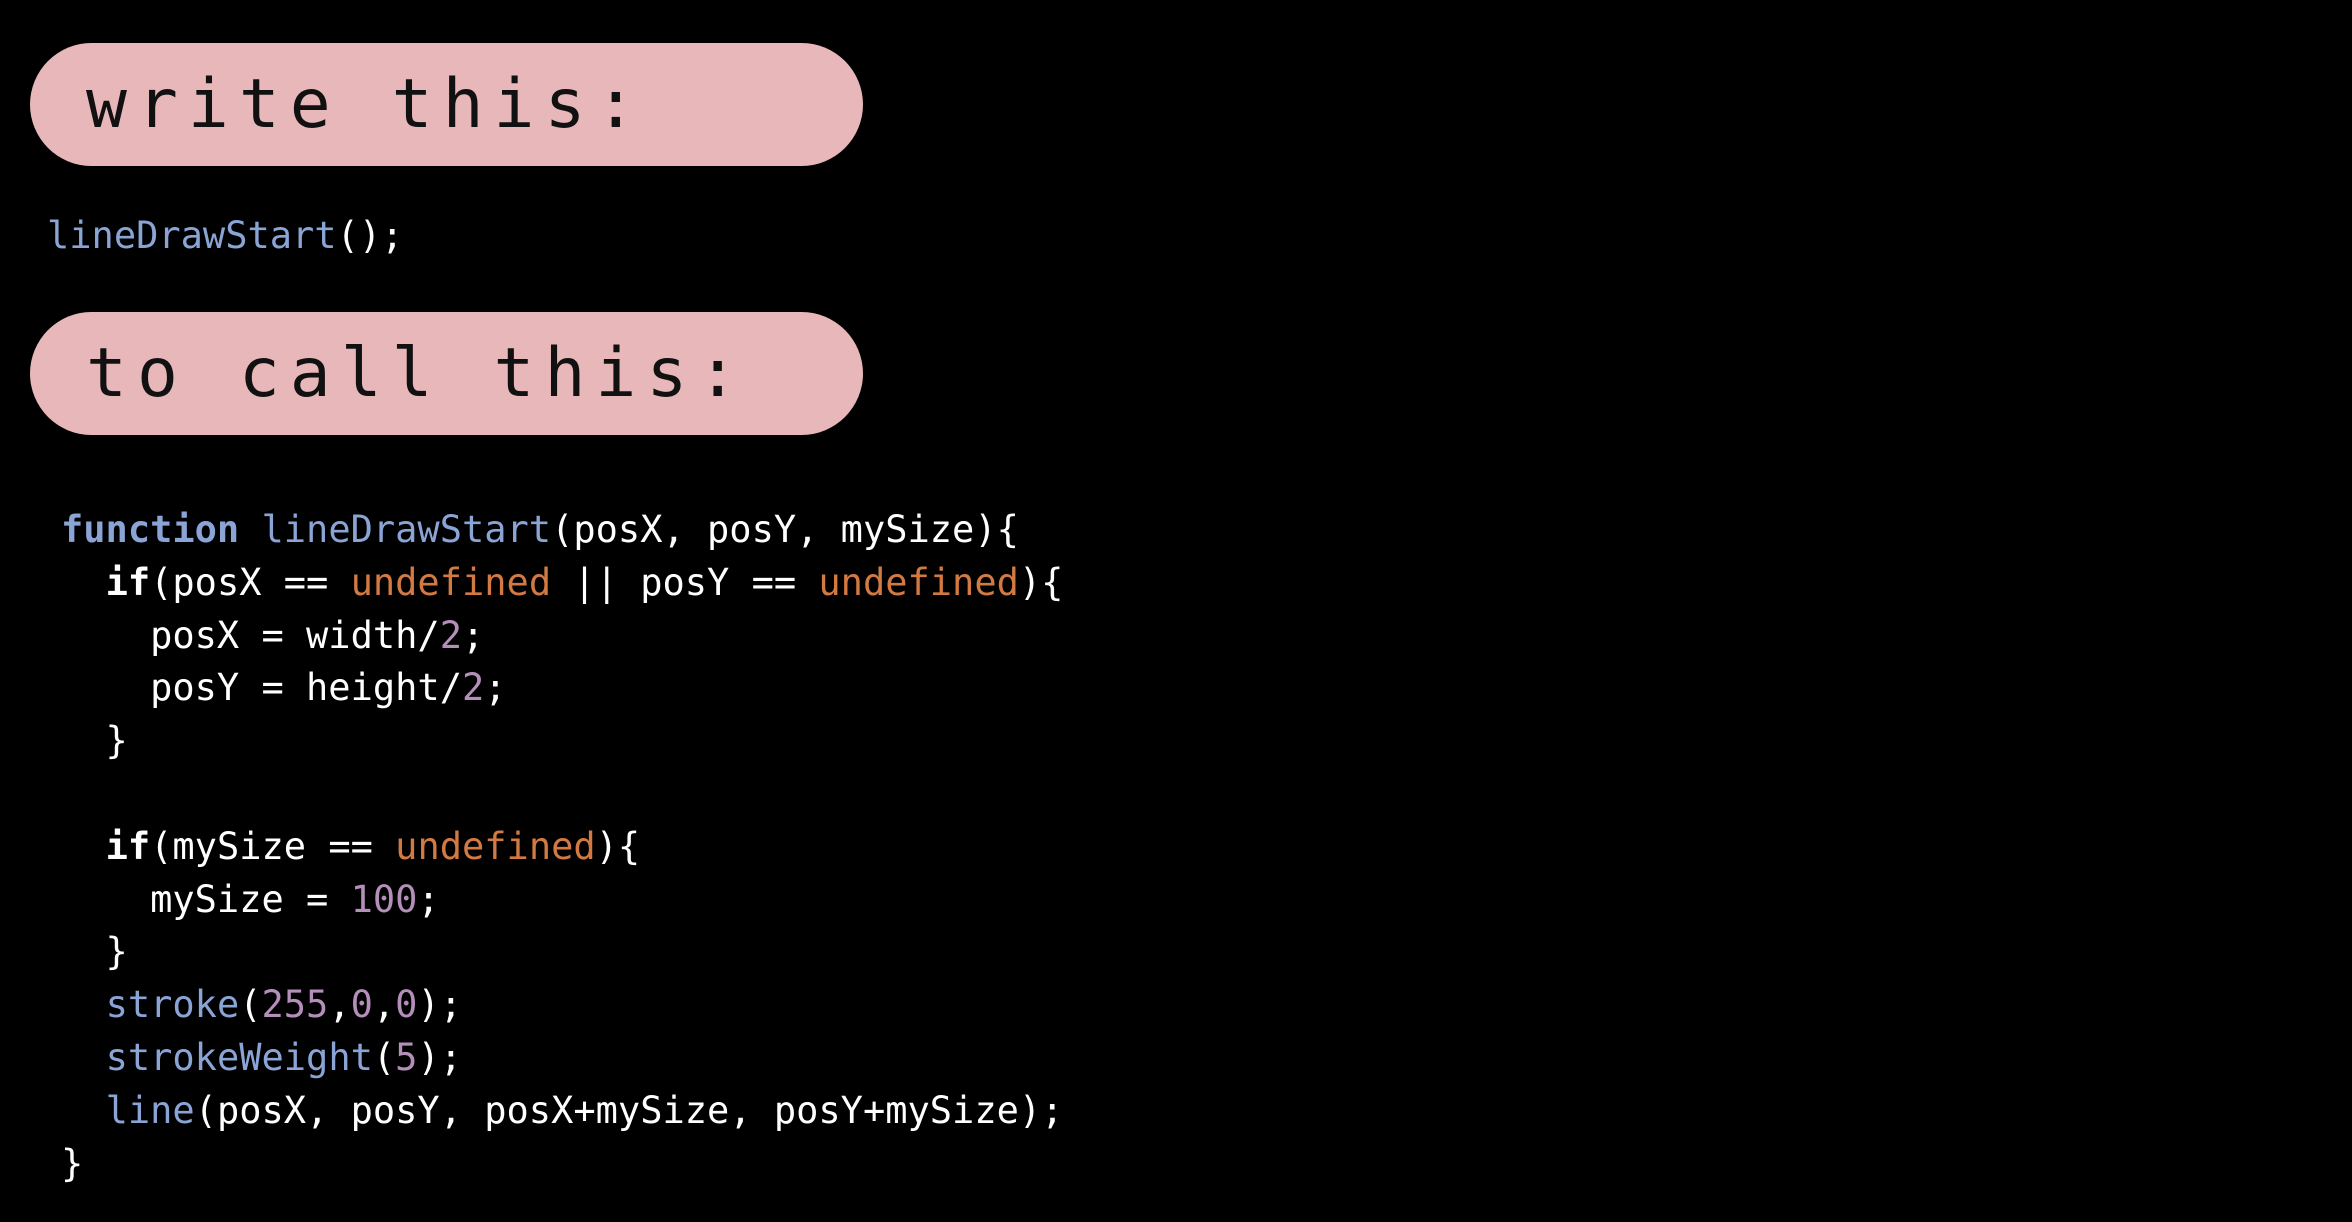 This screenshot has height=1222, width=2352. I want to click on code-line: if(mySize == undefined){, so click(562, 847).